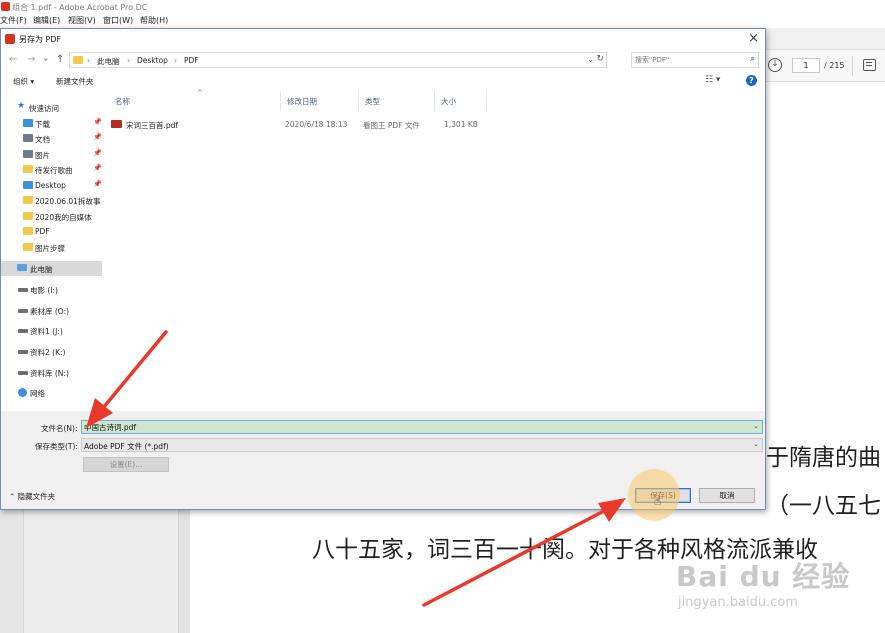 This screenshot has height=633, width=885. Describe the element at coordinates (753, 38) in the screenshot. I see `close-icon: ×` at that location.